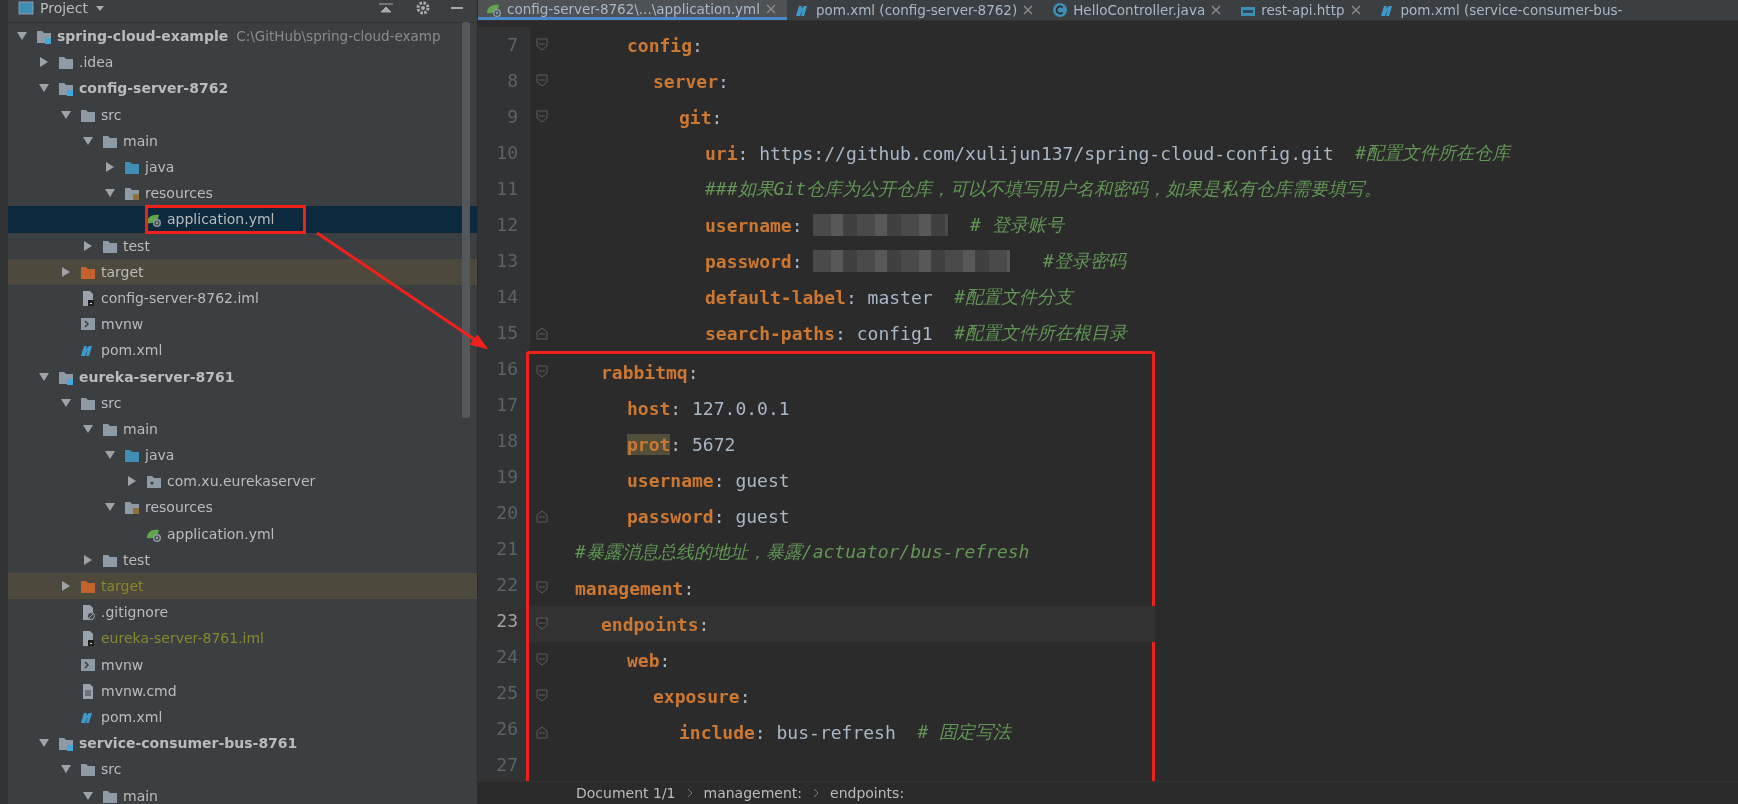 This screenshot has height=804, width=1738. What do you see at coordinates (626, 793) in the screenshot?
I see `breadcrumb: Document 1/1` at bounding box center [626, 793].